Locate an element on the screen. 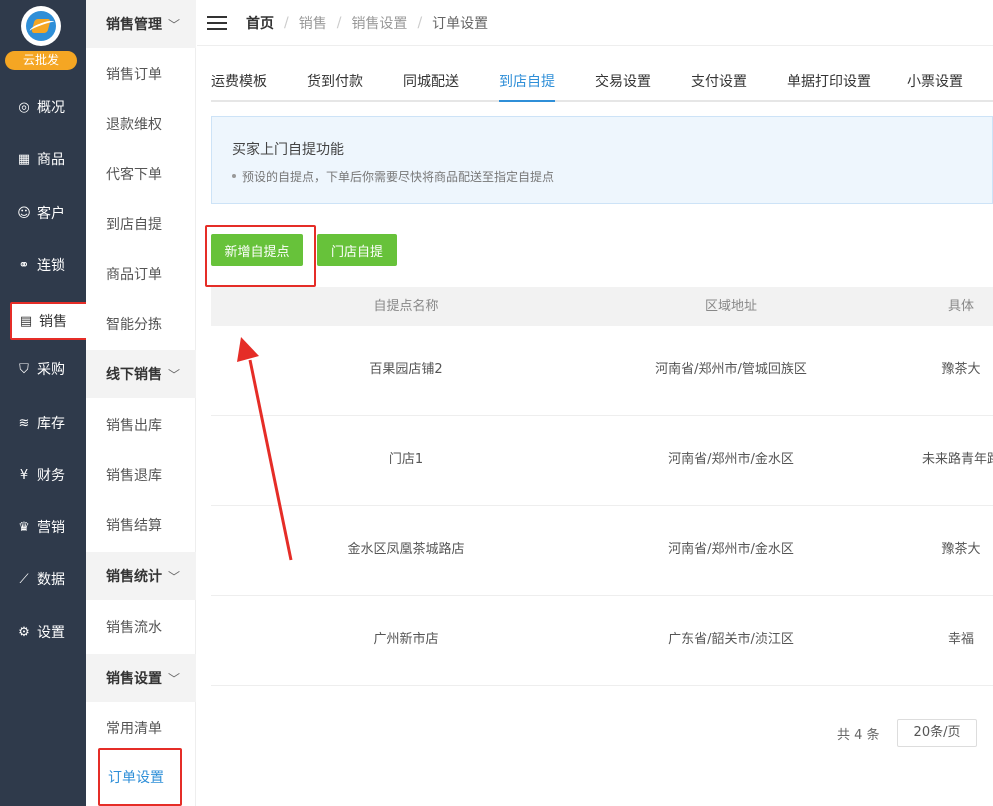 Image resolution: width=993 pixels, height=806 pixels. nav-item-chain: ⚭ 连锁 is located at coordinates (43, 265).